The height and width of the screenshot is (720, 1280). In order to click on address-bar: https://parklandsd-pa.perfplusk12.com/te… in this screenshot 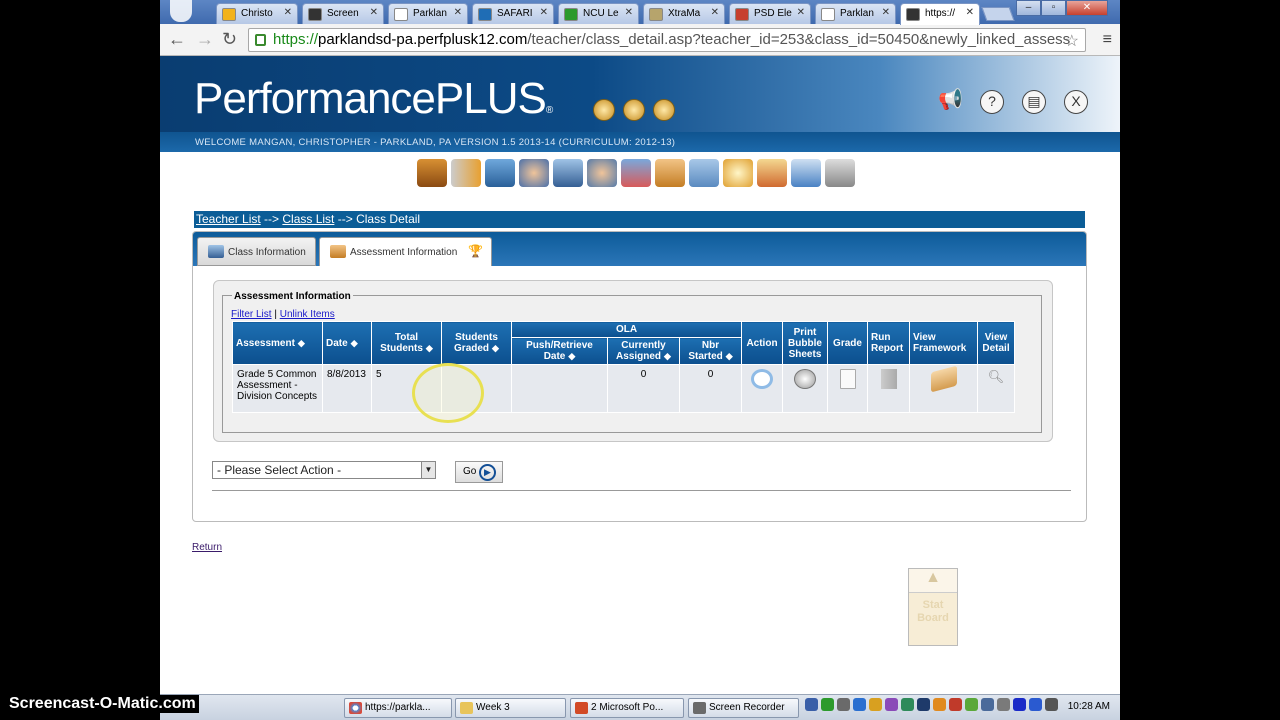, I will do `click(667, 40)`.